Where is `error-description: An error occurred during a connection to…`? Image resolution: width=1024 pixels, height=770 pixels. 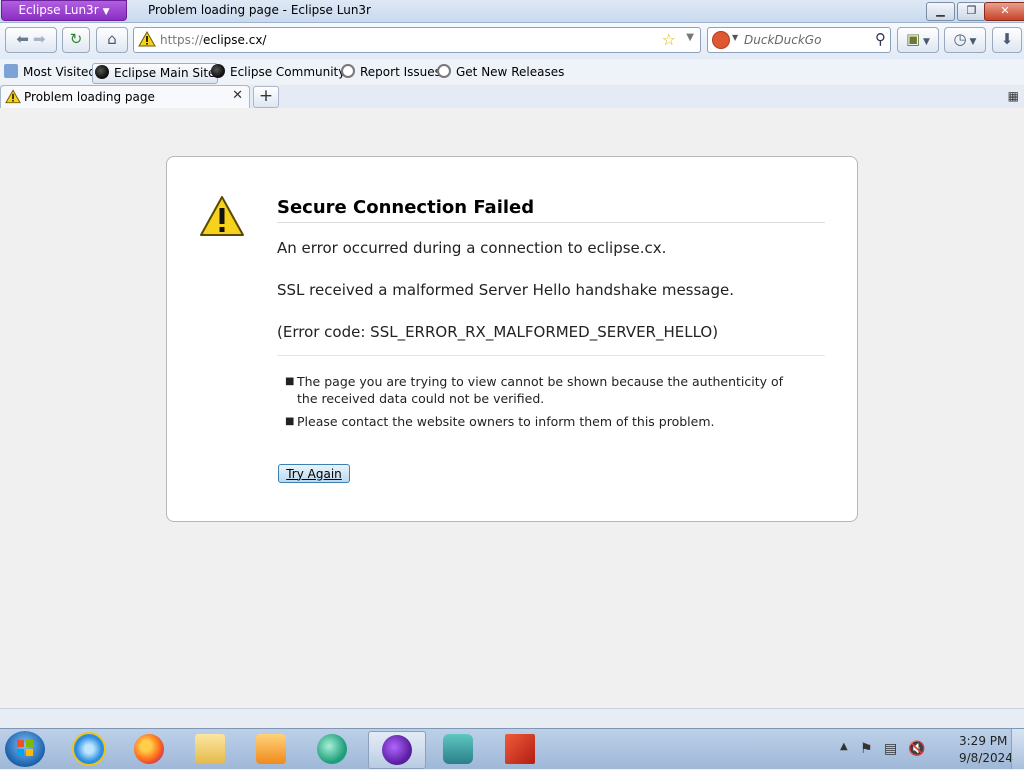 error-description: An error occurred during a connection to… is located at coordinates (472, 248).